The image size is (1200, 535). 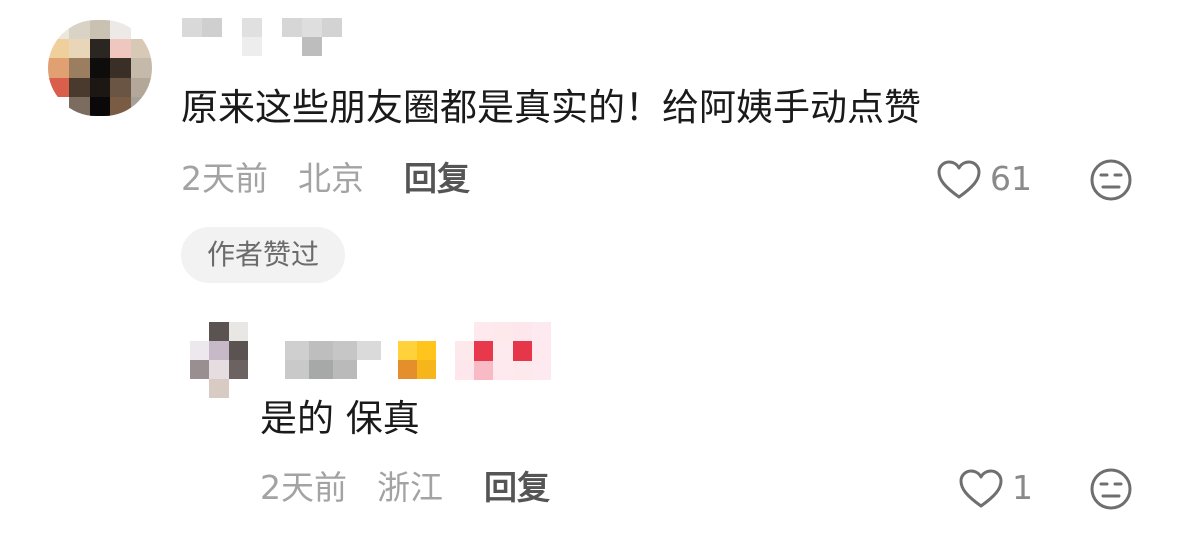 I want to click on comment-time: 2天前, so click(x=224, y=178).